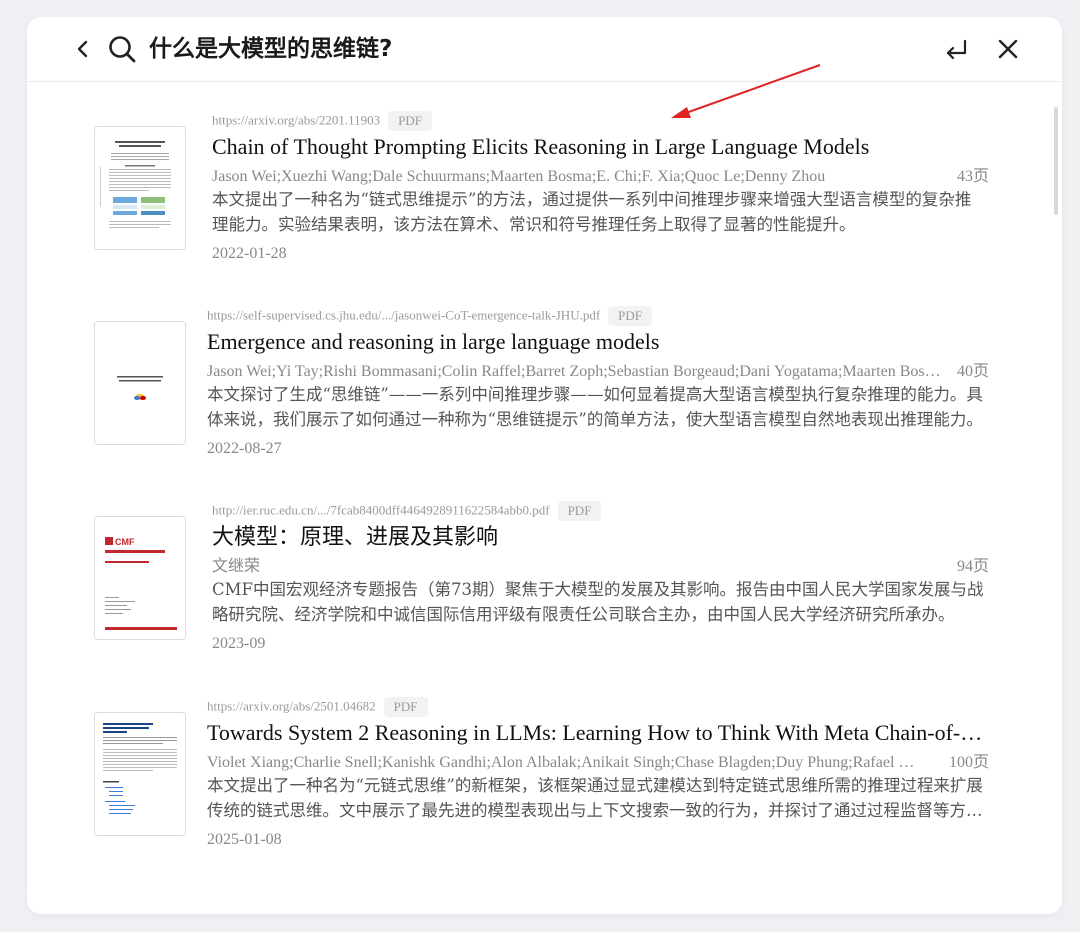  I want to click on search-icon, so click(122, 49).